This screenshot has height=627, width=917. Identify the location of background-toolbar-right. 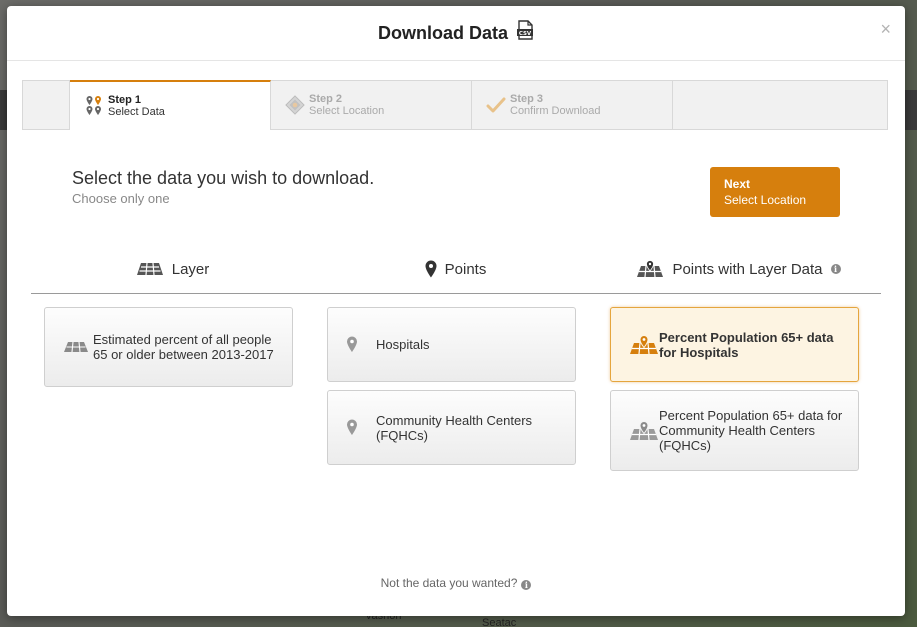
(911, 110).